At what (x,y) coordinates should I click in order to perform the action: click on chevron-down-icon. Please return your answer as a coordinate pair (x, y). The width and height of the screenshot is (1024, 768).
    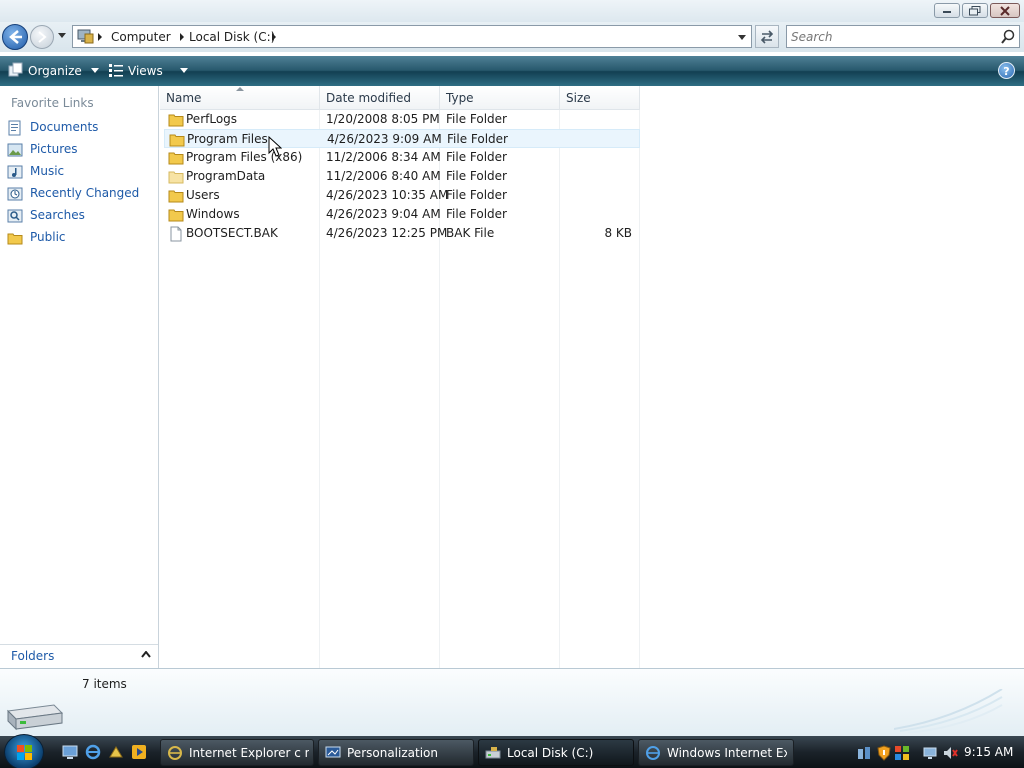
    Looking at the image, I should click on (183, 70).